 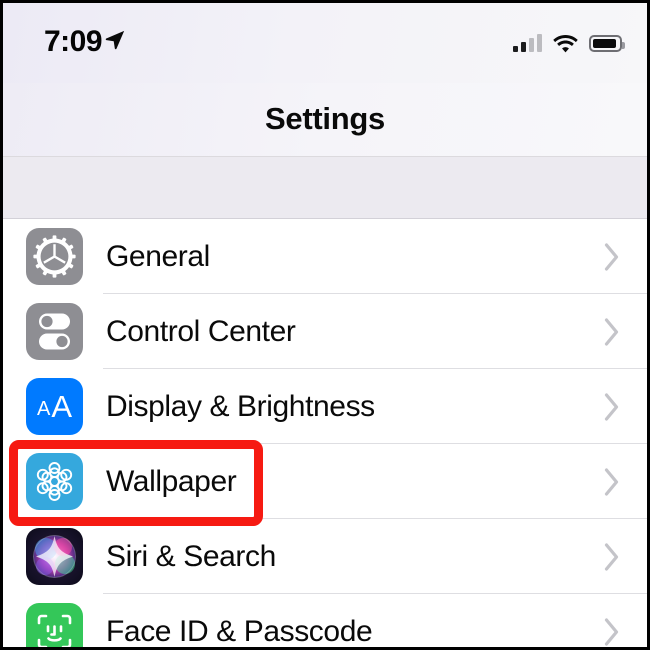 I want to click on navigation-bar: Settings, so click(x=325, y=119).